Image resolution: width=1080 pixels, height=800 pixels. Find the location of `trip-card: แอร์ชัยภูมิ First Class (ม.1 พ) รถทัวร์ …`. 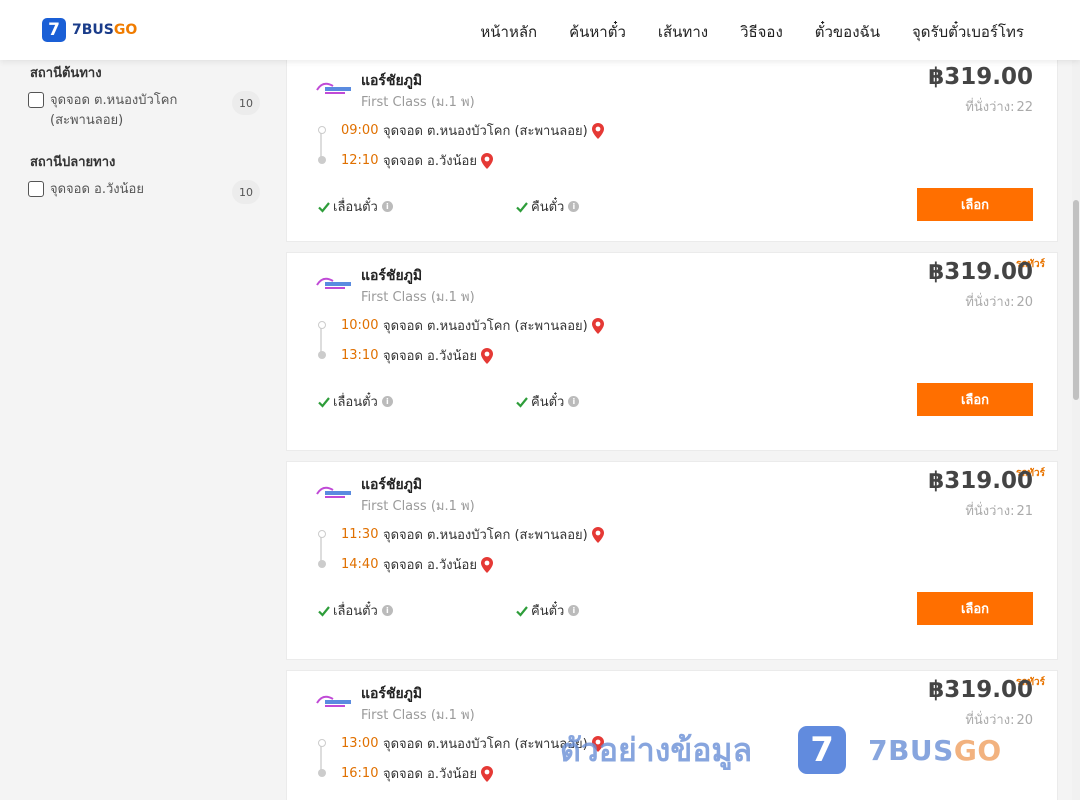

trip-card: แอร์ชัยภูมิ First Class (ม.1 พ) รถทัวร์ … is located at coordinates (672, 735).